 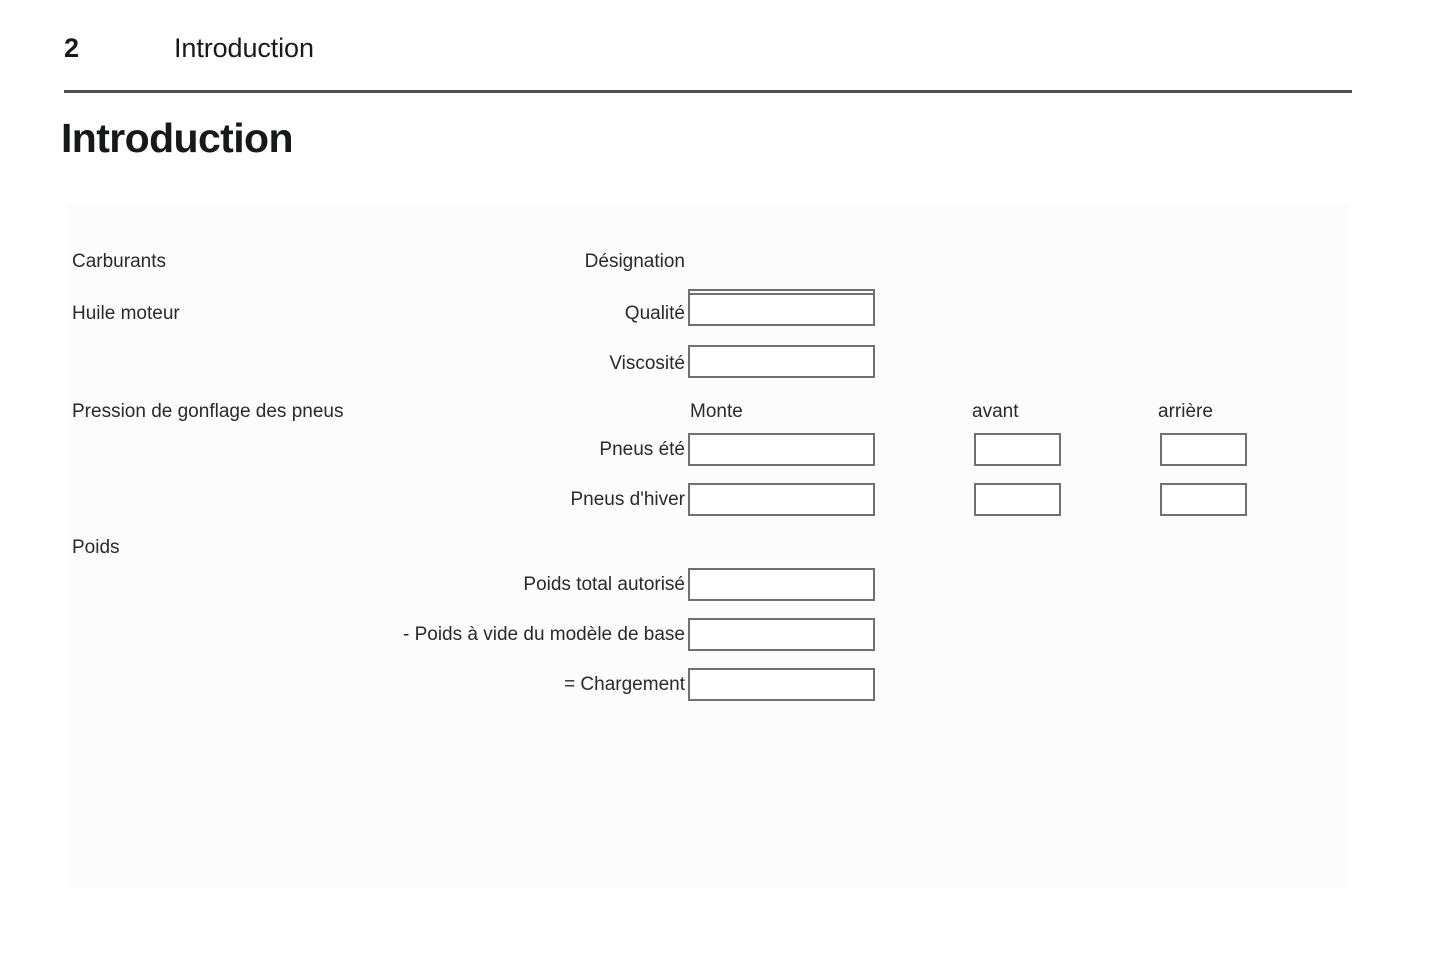 I want to click on input-pneus-hiver-avant, so click(x=1017, y=499).